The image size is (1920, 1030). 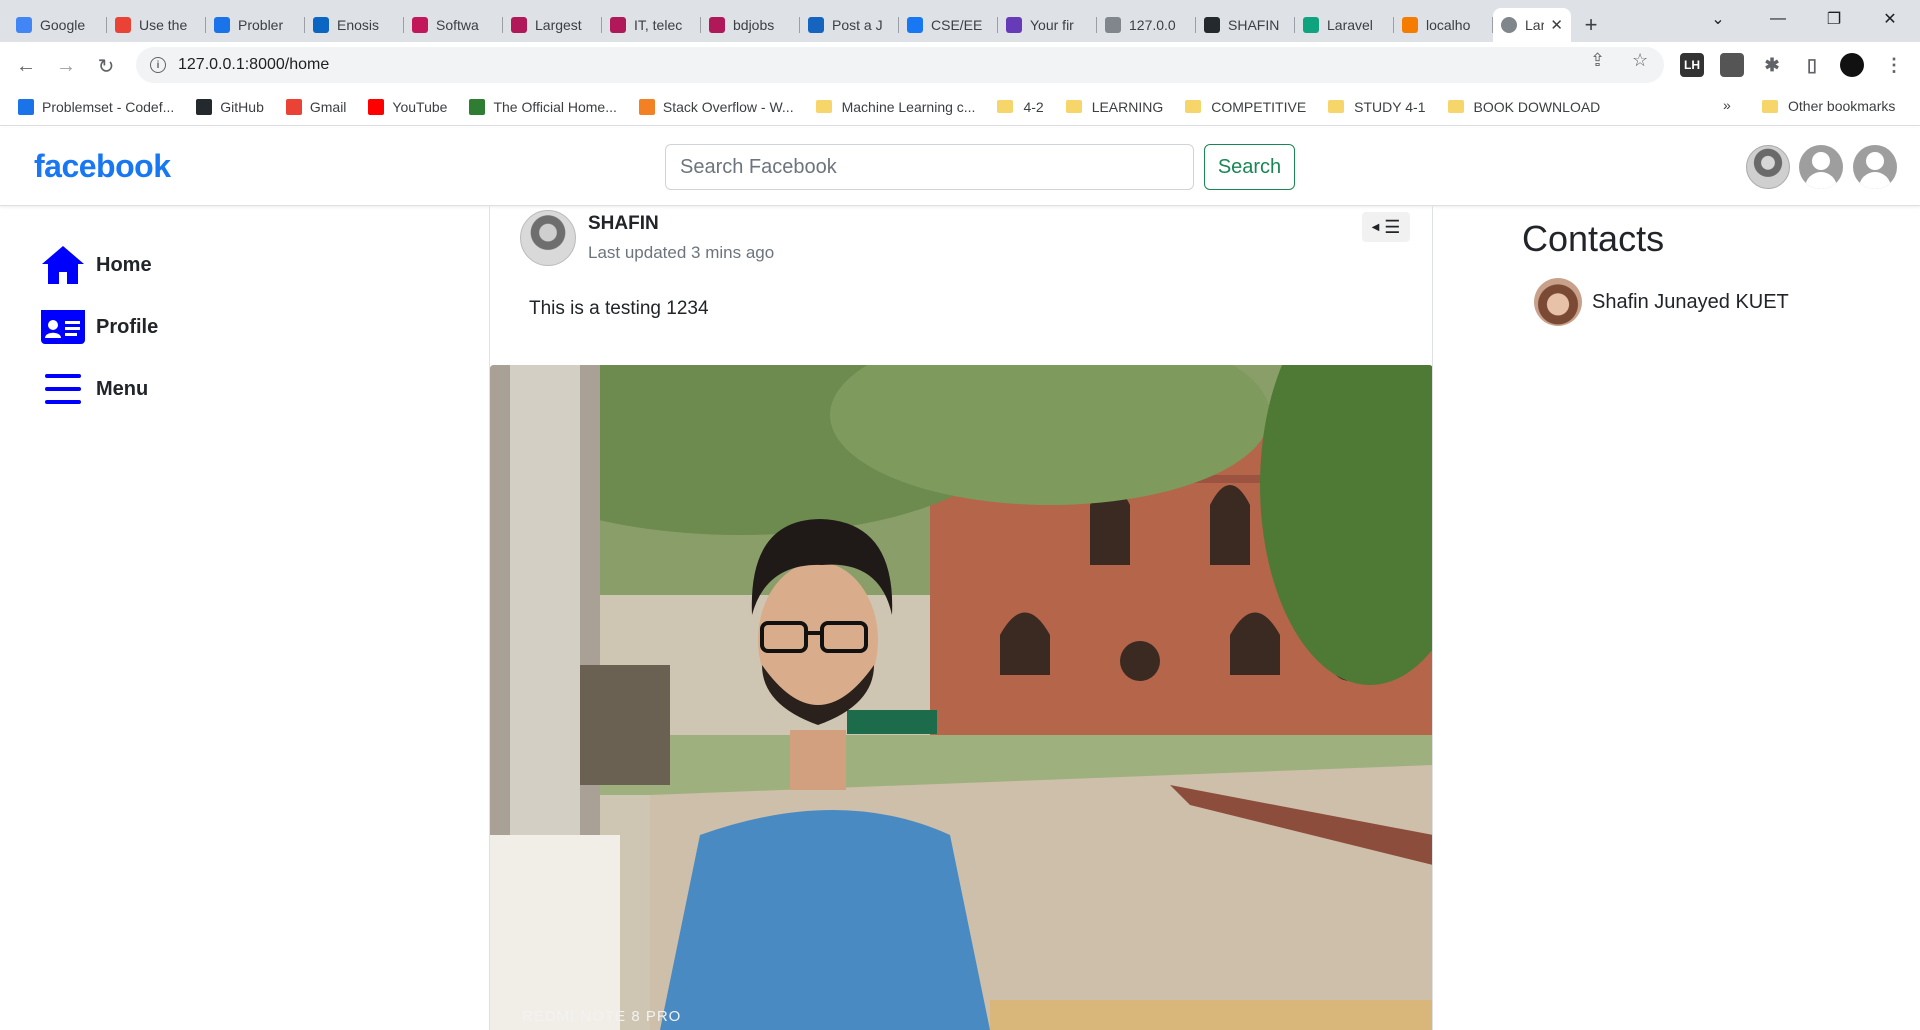 I want to click on browser-tab: Your fir, so click(x=1047, y=25).